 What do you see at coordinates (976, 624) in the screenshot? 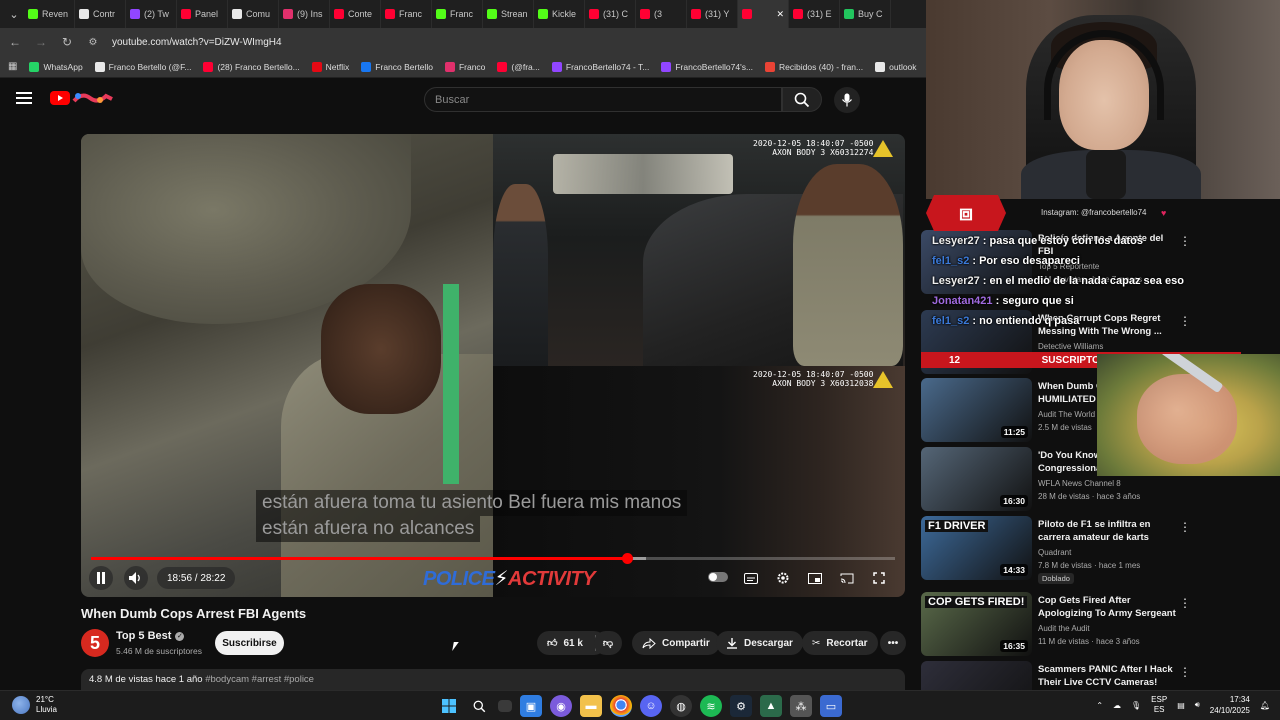
I see `video-thumbnail: COP GETS FIRED! 16:35` at bounding box center [976, 624].